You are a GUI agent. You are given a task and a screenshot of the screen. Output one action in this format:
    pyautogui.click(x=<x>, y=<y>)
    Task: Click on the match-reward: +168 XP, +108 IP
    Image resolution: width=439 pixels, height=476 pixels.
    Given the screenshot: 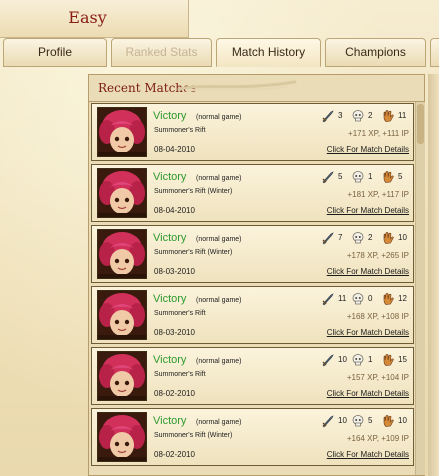 What is the action you would take?
    pyautogui.click(x=377, y=316)
    